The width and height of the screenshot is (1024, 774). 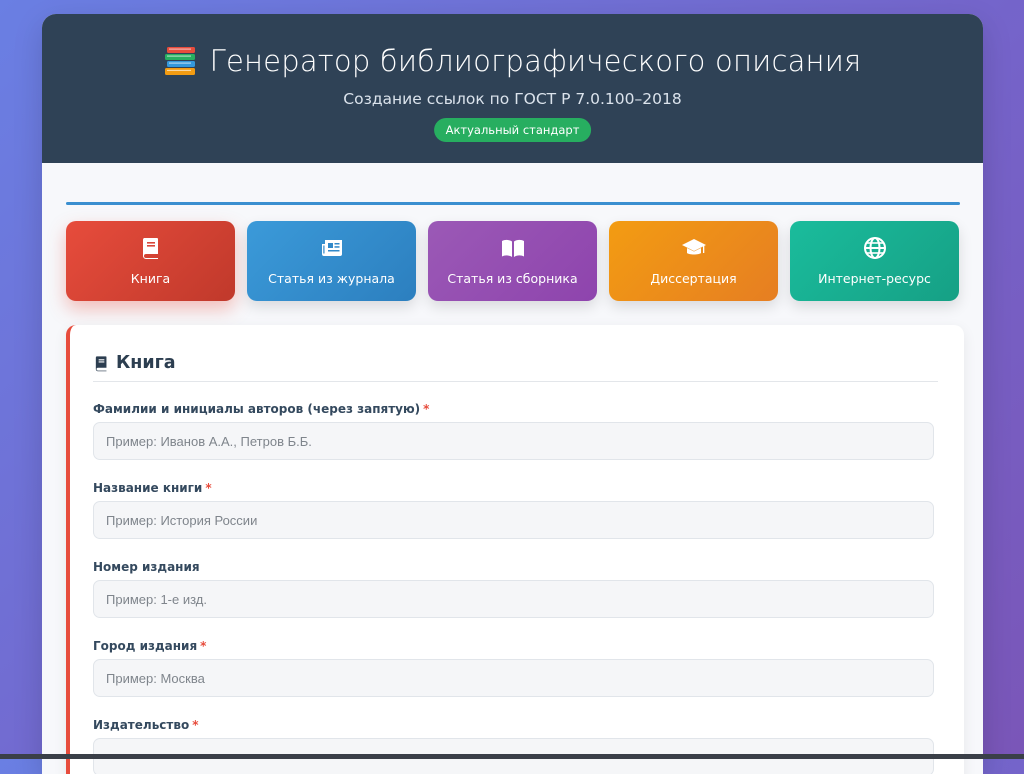 What do you see at coordinates (145, 646) in the screenshot?
I see `city-label-text: Город издания` at bounding box center [145, 646].